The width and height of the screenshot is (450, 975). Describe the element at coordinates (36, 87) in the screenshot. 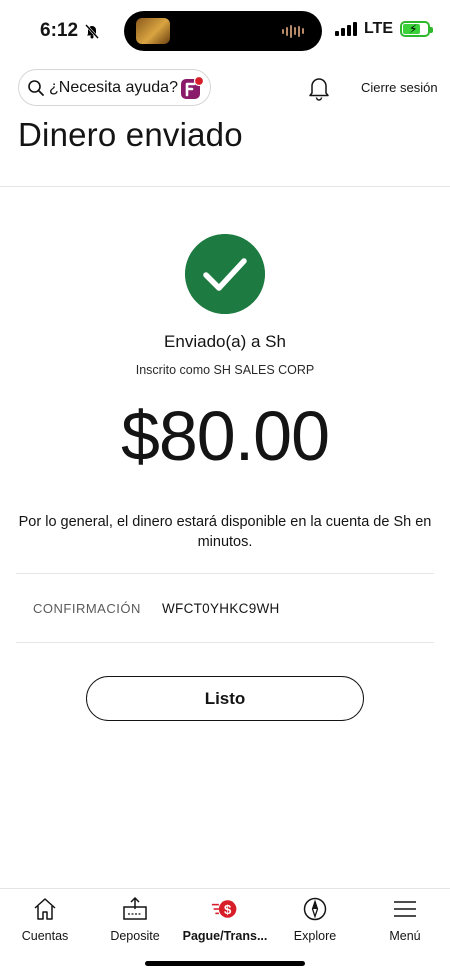

I see `search-icon` at that location.